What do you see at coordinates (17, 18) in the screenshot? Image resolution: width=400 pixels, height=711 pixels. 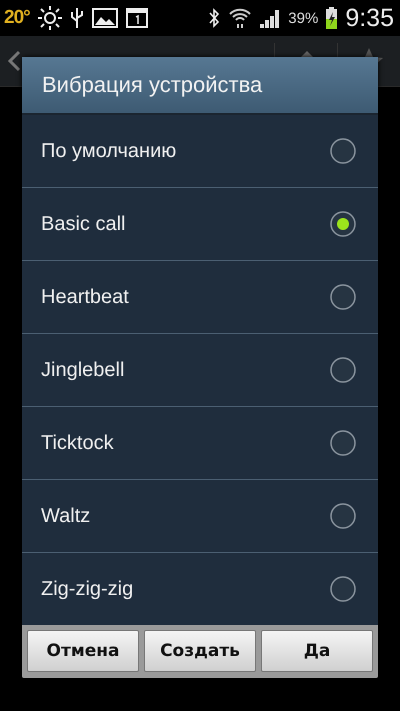 I see `temperature-text: 20°` at bounding box center [17, 18].